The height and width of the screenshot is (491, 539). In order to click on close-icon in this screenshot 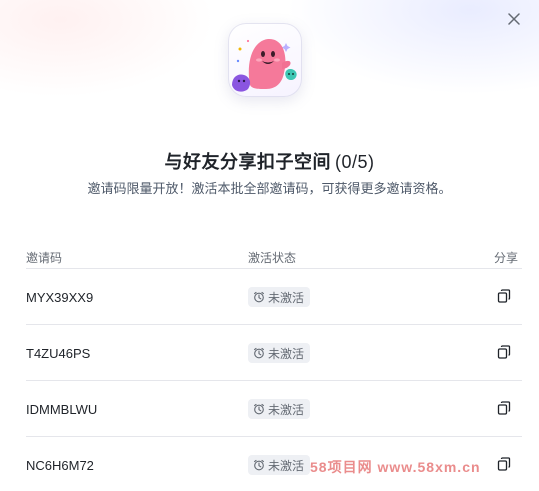, I will do `click(514, 19)`.